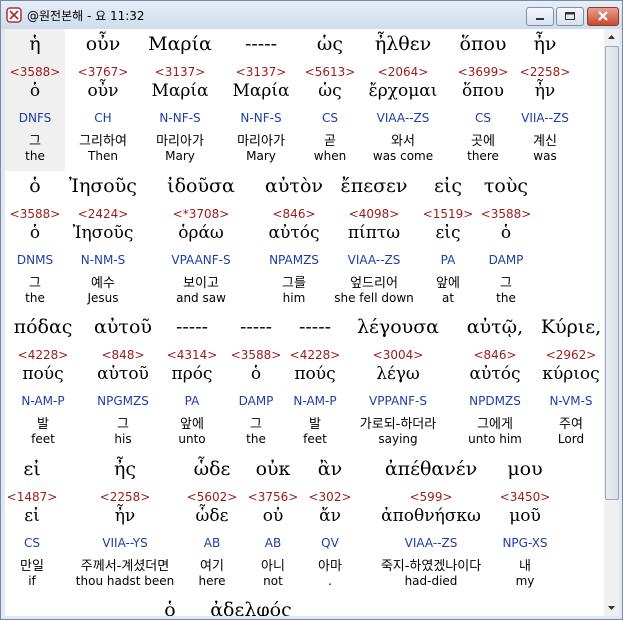  What do you see at coordinates (570, 16) in the screenshot?
I see `maximize-button` at bounding box center [570, 16].